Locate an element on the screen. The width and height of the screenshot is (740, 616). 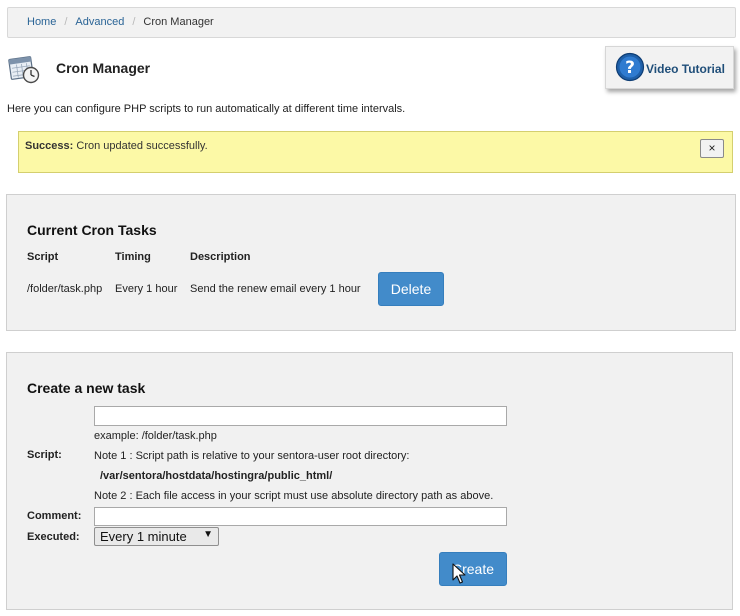
task-description-cell: Send the renew email every 1 hour is located at coordinates (275, 289).